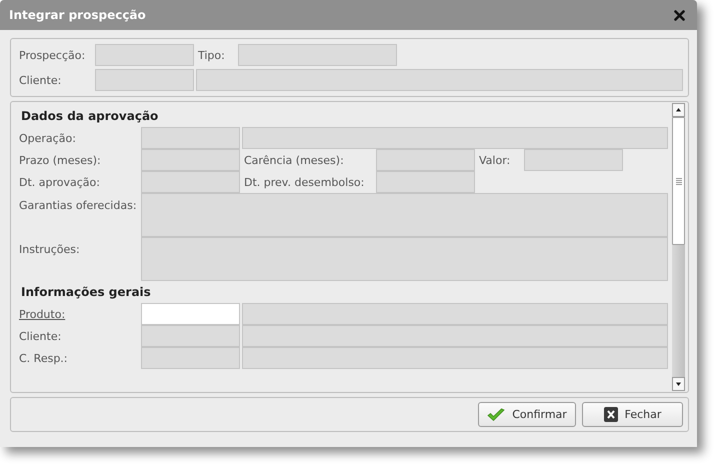  I want to click on field-label: Dt. prev. desembolso:, so click(304, 182).